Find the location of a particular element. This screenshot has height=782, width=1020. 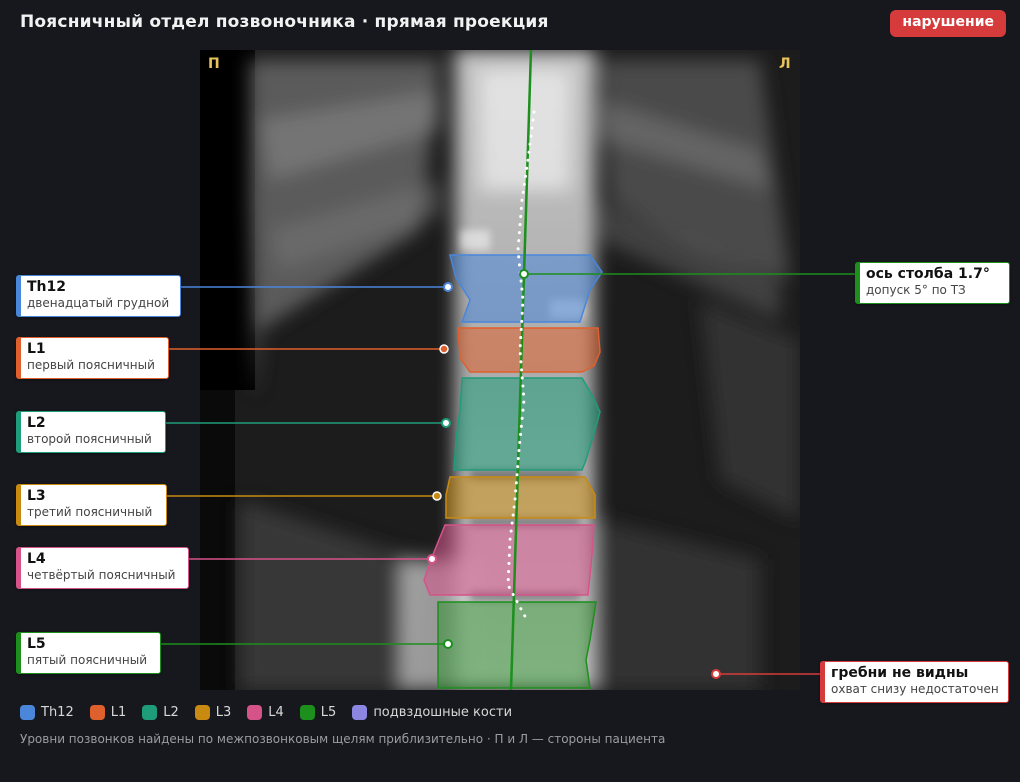

vertebra-th12-region is located at coordinates (526, 288).